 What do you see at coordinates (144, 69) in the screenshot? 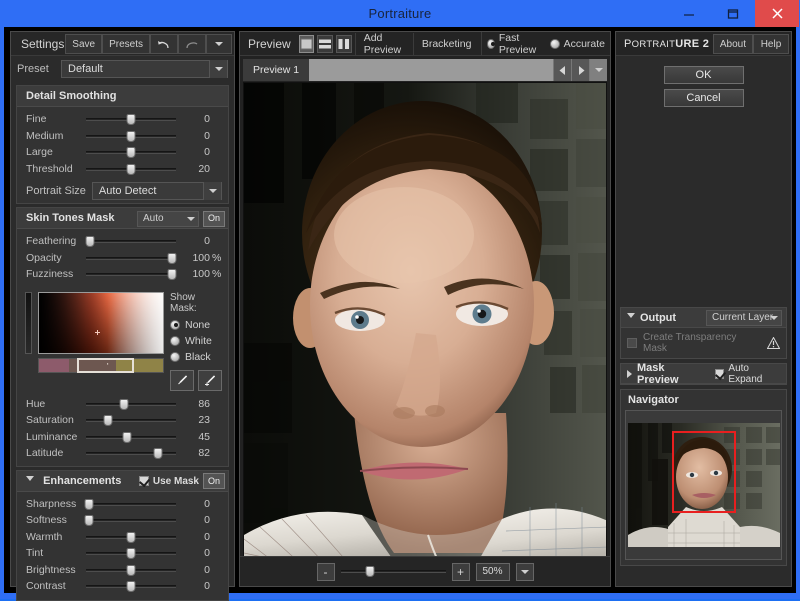
I see `preset-dropdown: Default` at bounding box center [144, 69].